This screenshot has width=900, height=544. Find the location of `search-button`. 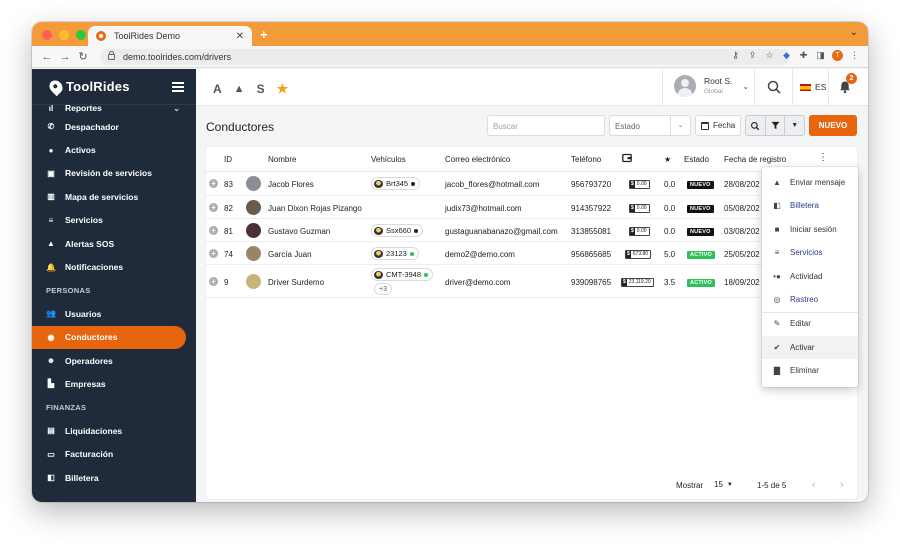

search-button is located at coordinates (756, 125).